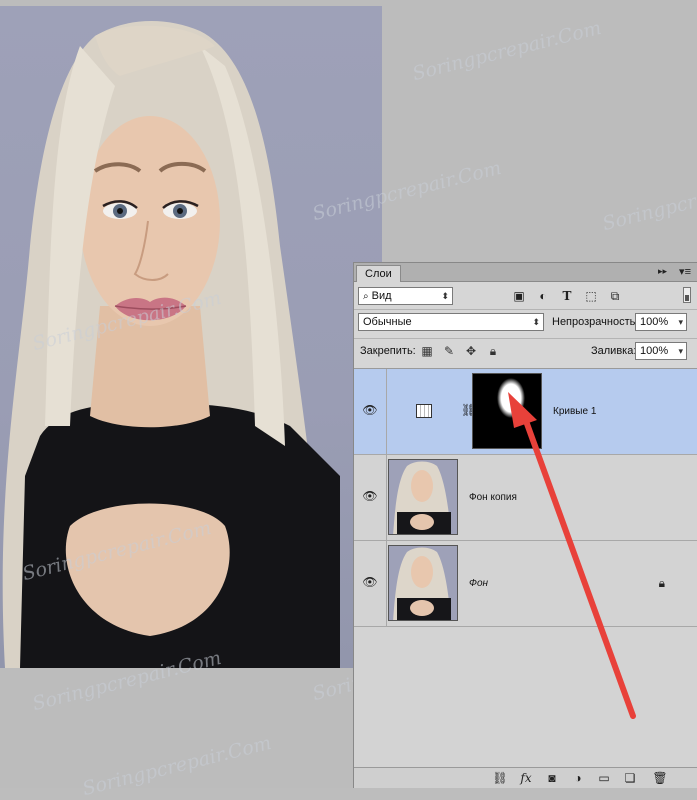 This screenshot has height=800, width=697. What do you see at coordinates (493, 351) in the screenshot?
I see `lock-all-icon: 🔒︎` at bounding box center [493, 351].